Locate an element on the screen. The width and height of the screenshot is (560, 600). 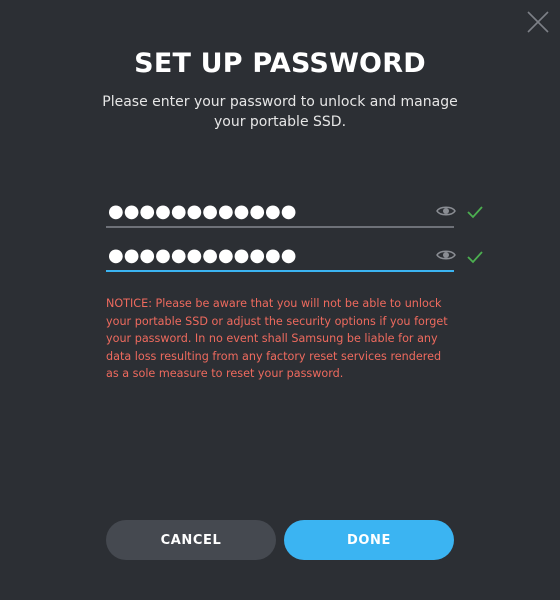
password-field is located at coordinates (281, 213).